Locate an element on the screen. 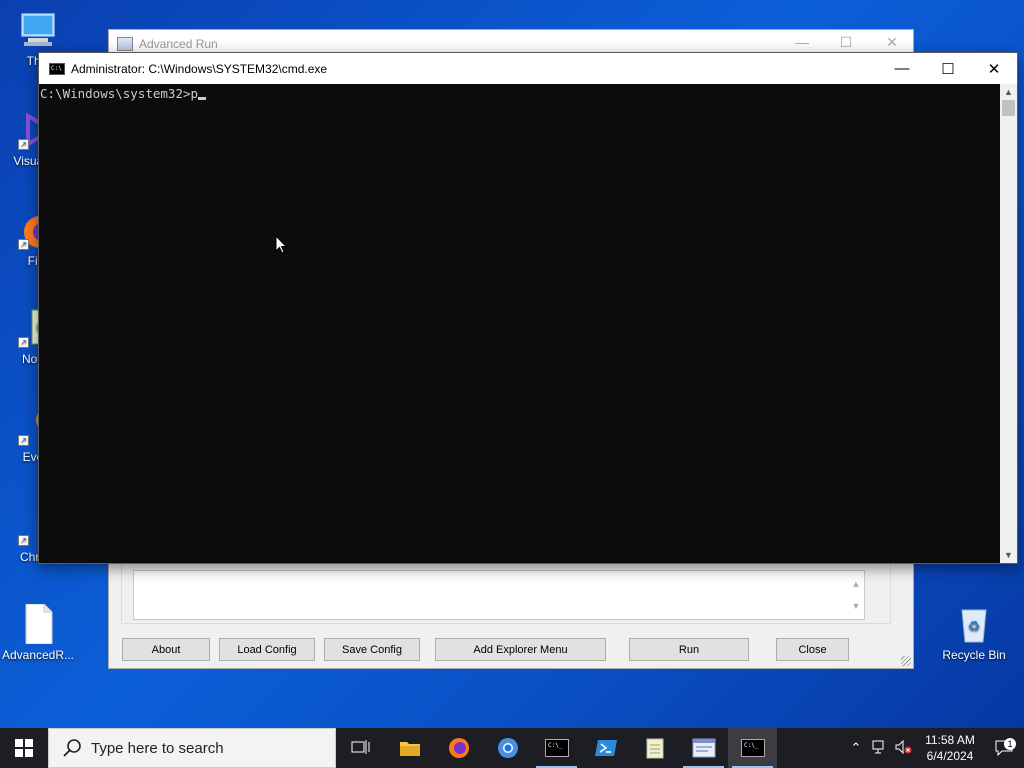 The width and height of the screenshot is (1024, 768). clock-date: 6/4/2024 is located at coordinates (950, 756).